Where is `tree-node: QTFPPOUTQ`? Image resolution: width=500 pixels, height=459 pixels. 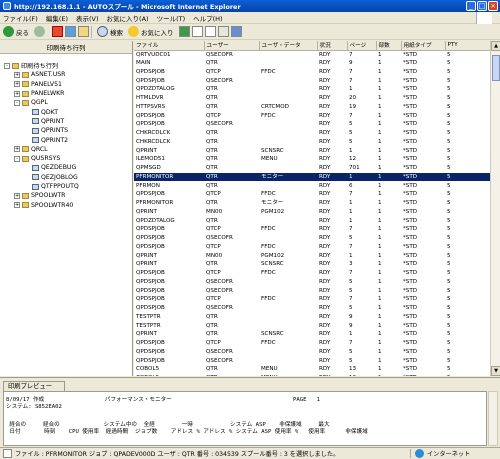
tree-node: QTFPPOUTQ is located at coordinates (66, 186).